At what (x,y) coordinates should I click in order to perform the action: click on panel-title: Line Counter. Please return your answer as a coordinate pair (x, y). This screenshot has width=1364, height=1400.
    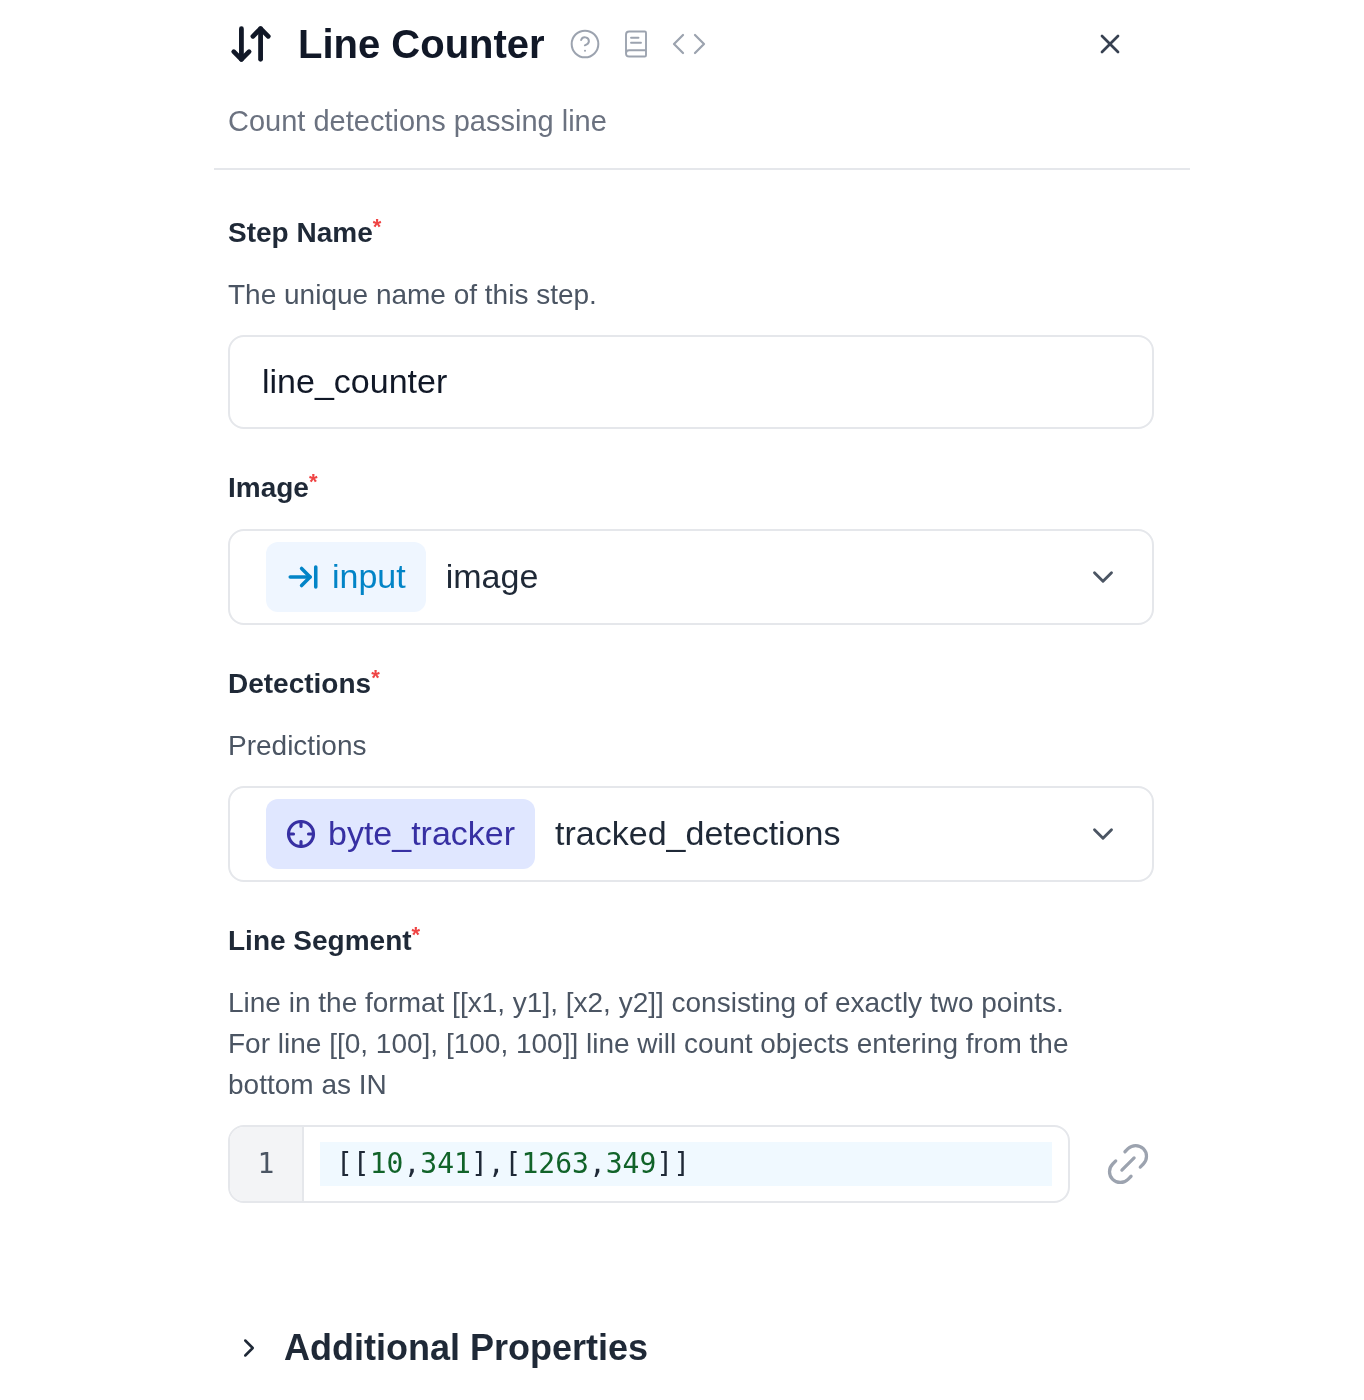
    Looking at the image, I should click on (421, 44).